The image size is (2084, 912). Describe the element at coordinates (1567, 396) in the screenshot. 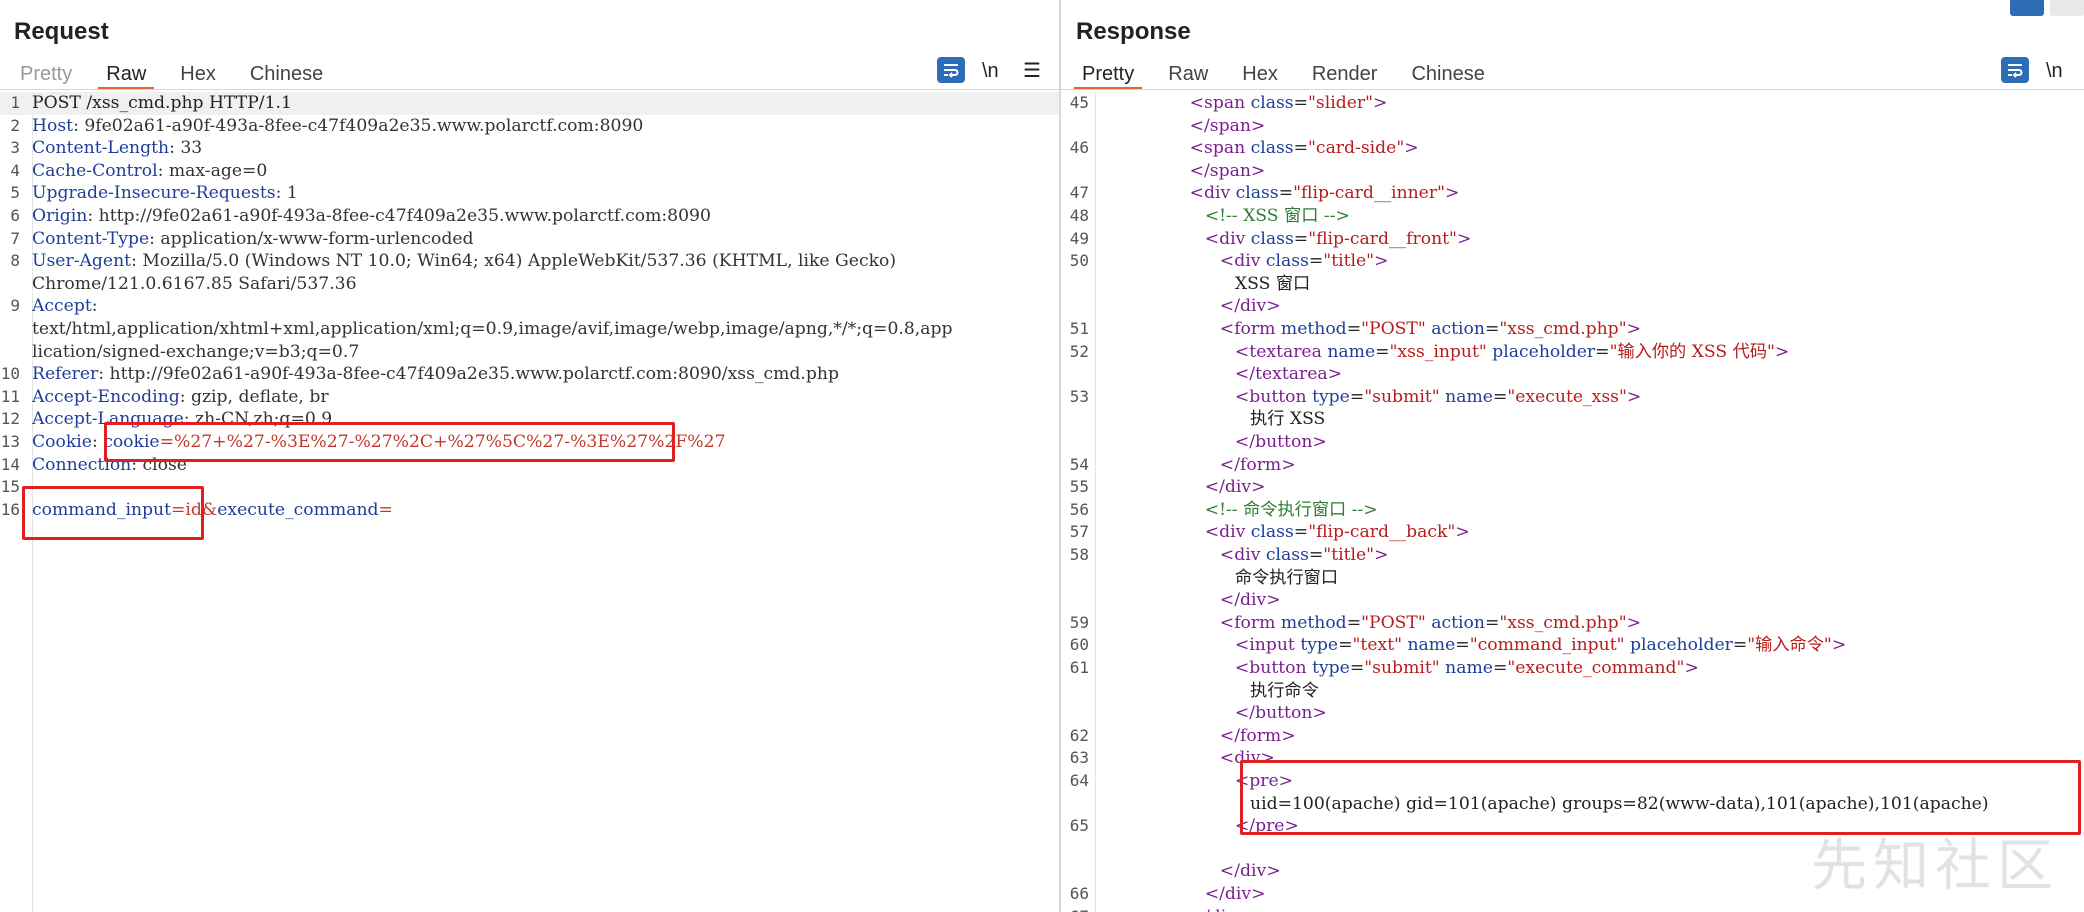

I see `code-token: "execute_xss"` at that location.